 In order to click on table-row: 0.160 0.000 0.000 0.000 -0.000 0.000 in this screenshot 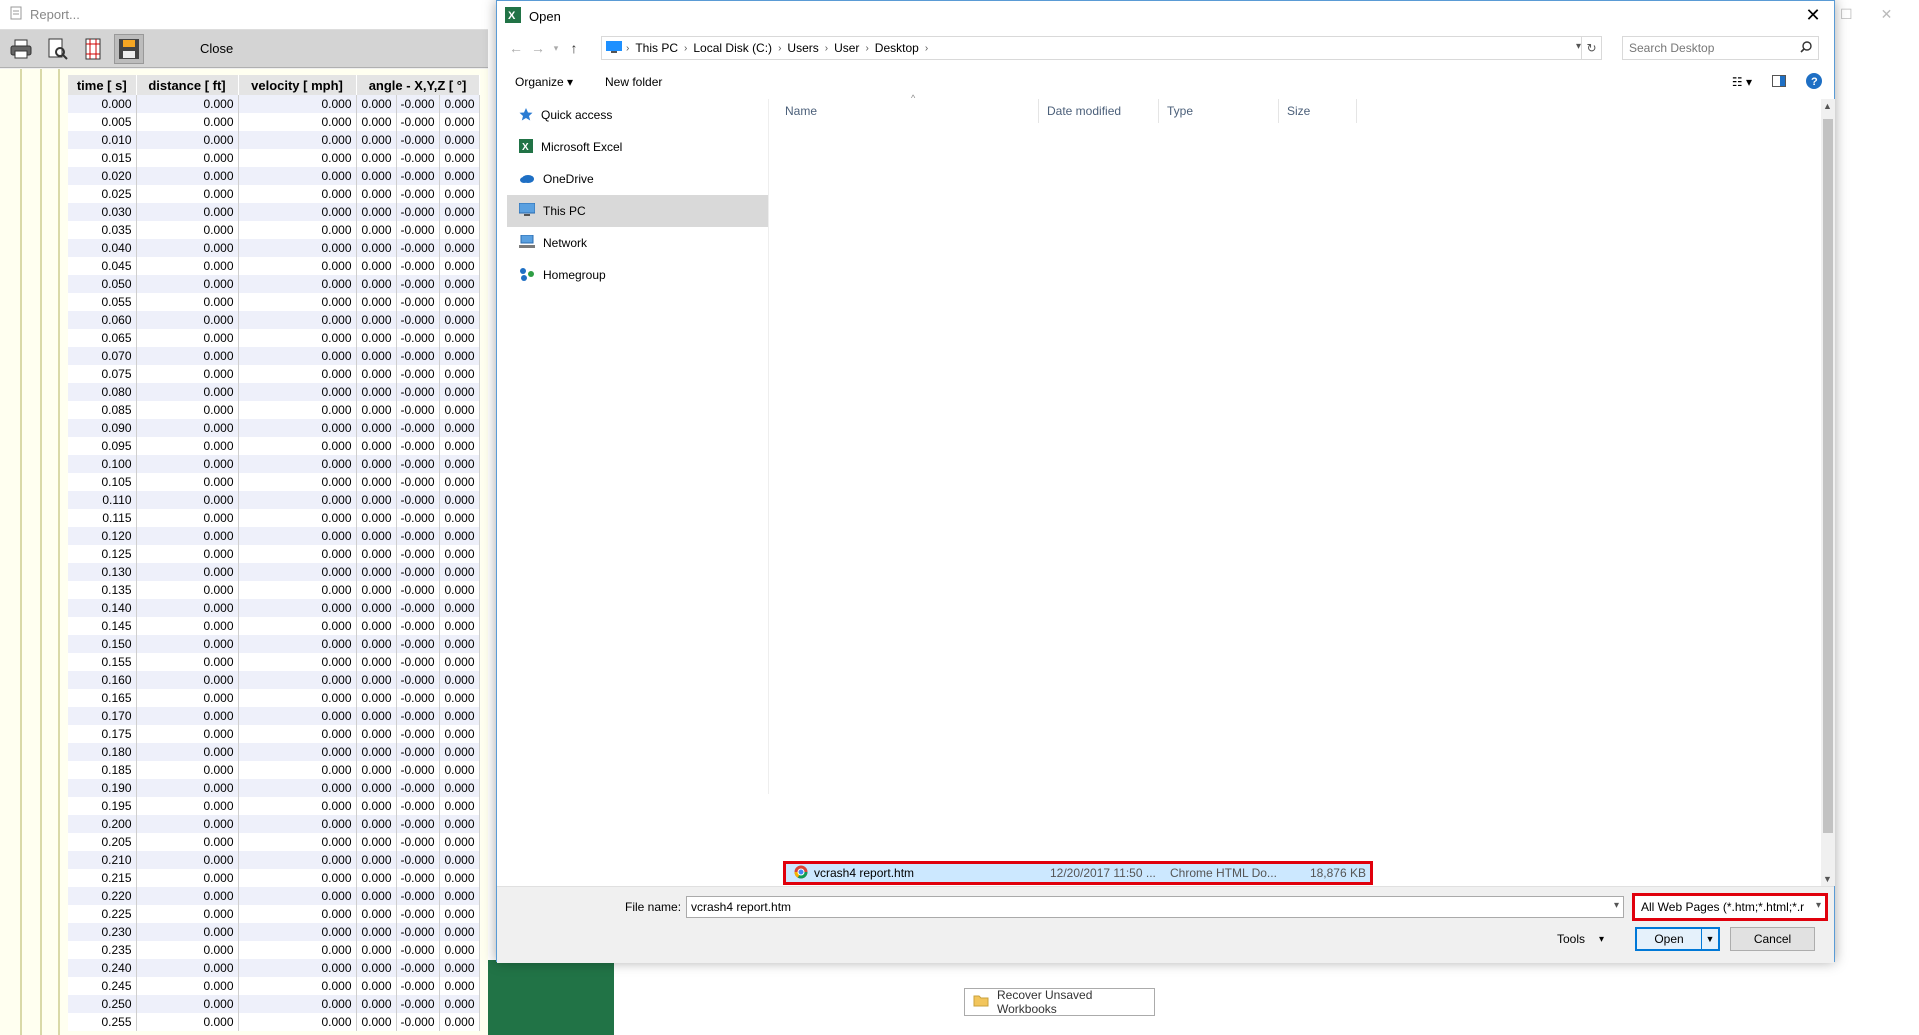, I will do `click(274, 680)`.